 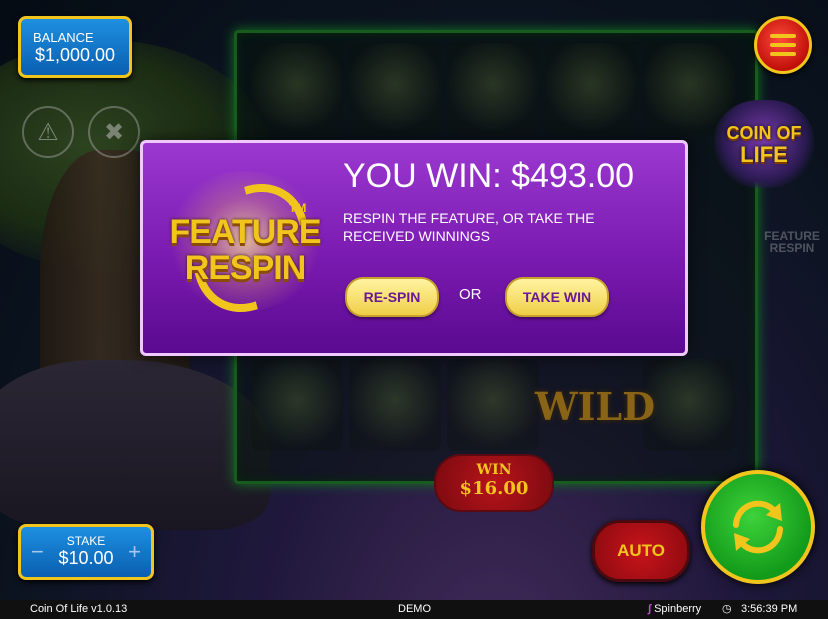 I want to click on stake-control: − STAKE $10.00 +, so click(x=86, y=552).